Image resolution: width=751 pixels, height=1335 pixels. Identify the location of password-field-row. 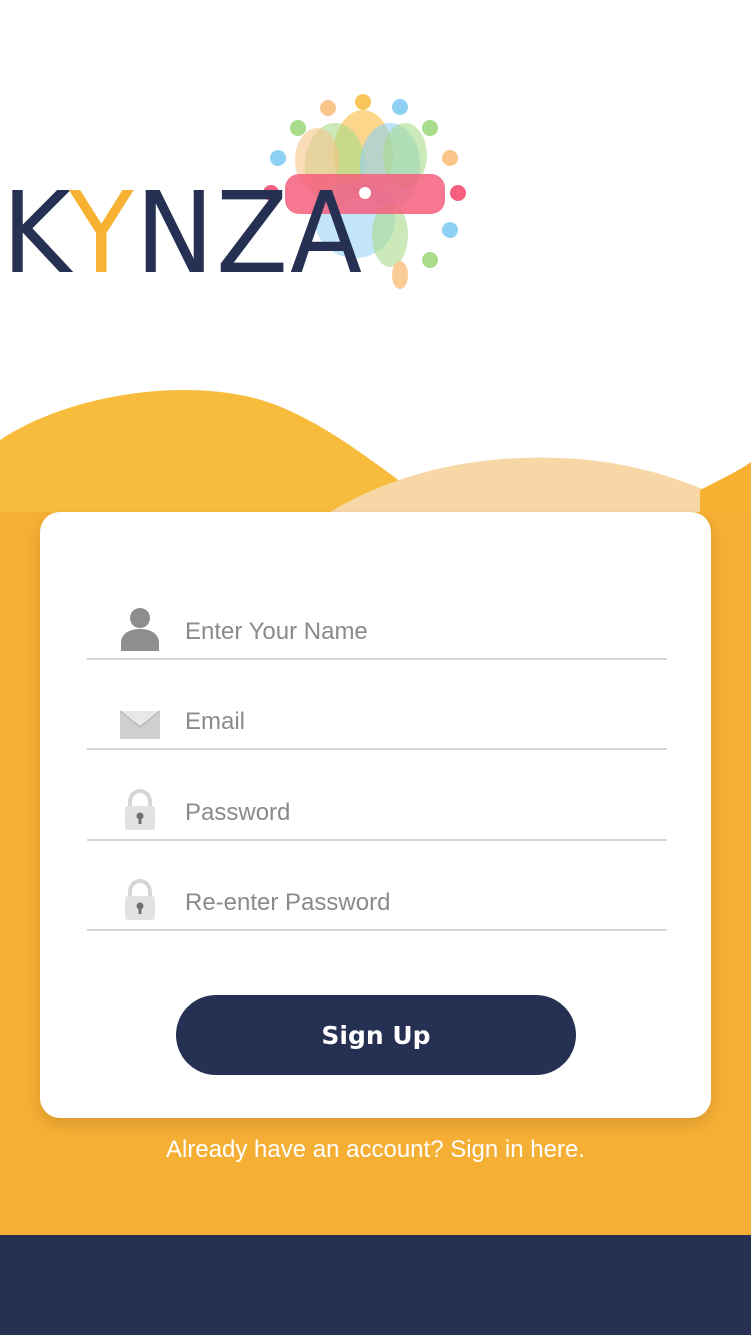
(377, 795).